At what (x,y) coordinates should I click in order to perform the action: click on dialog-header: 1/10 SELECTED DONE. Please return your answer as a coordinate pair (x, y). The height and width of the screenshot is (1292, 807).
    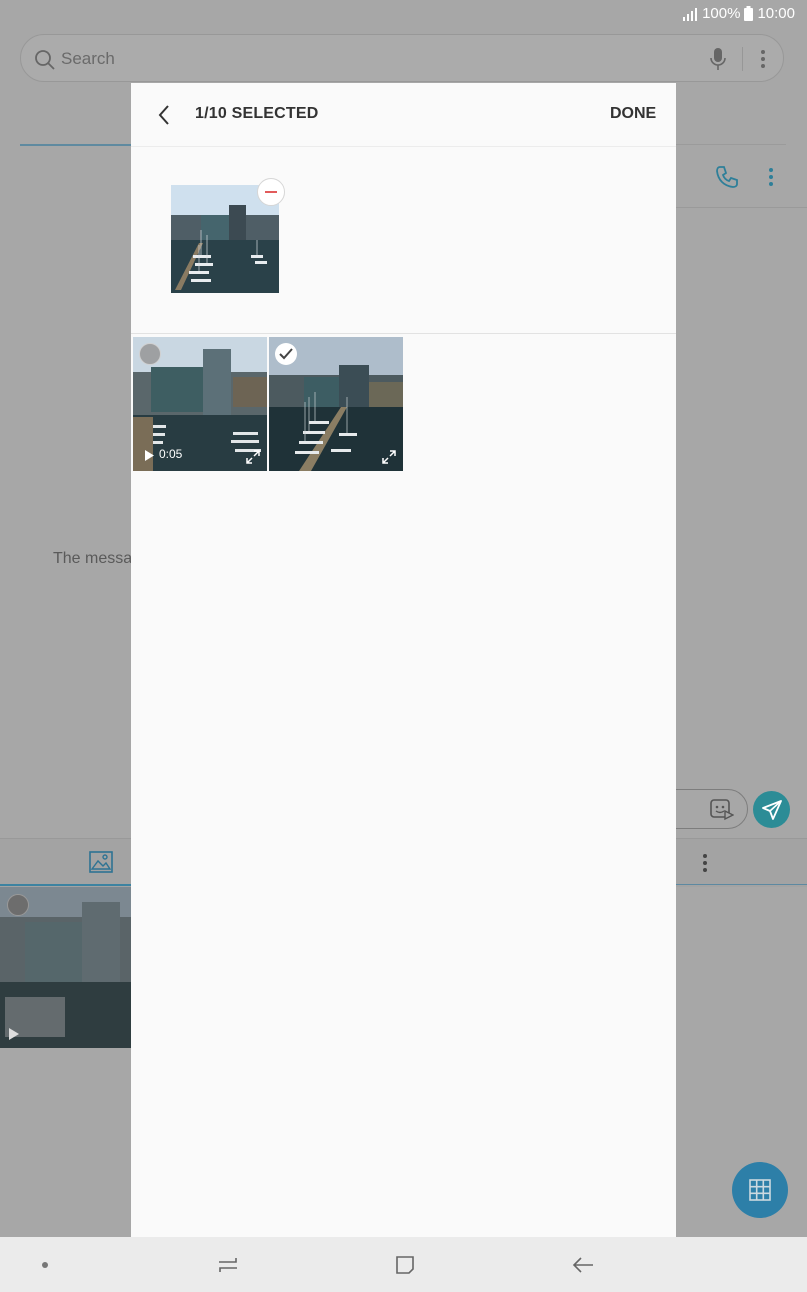
    Looking at the image, I should click on (403, 115).